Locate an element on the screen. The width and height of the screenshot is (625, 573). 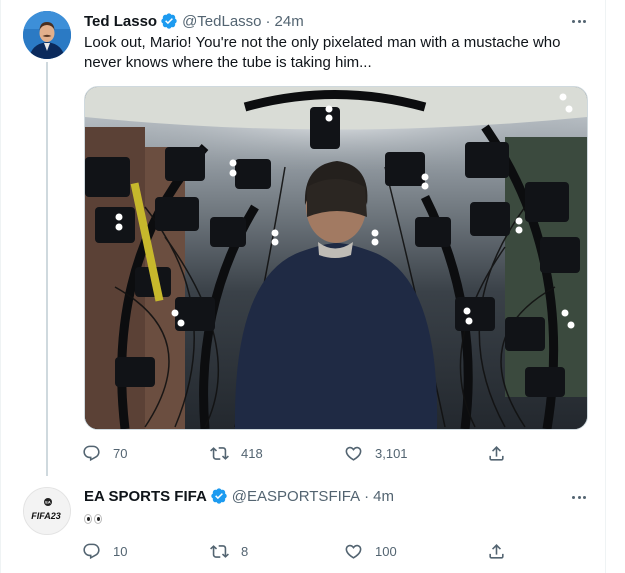
avatar: EA FIFA23 is located at coordinates (47, 511).